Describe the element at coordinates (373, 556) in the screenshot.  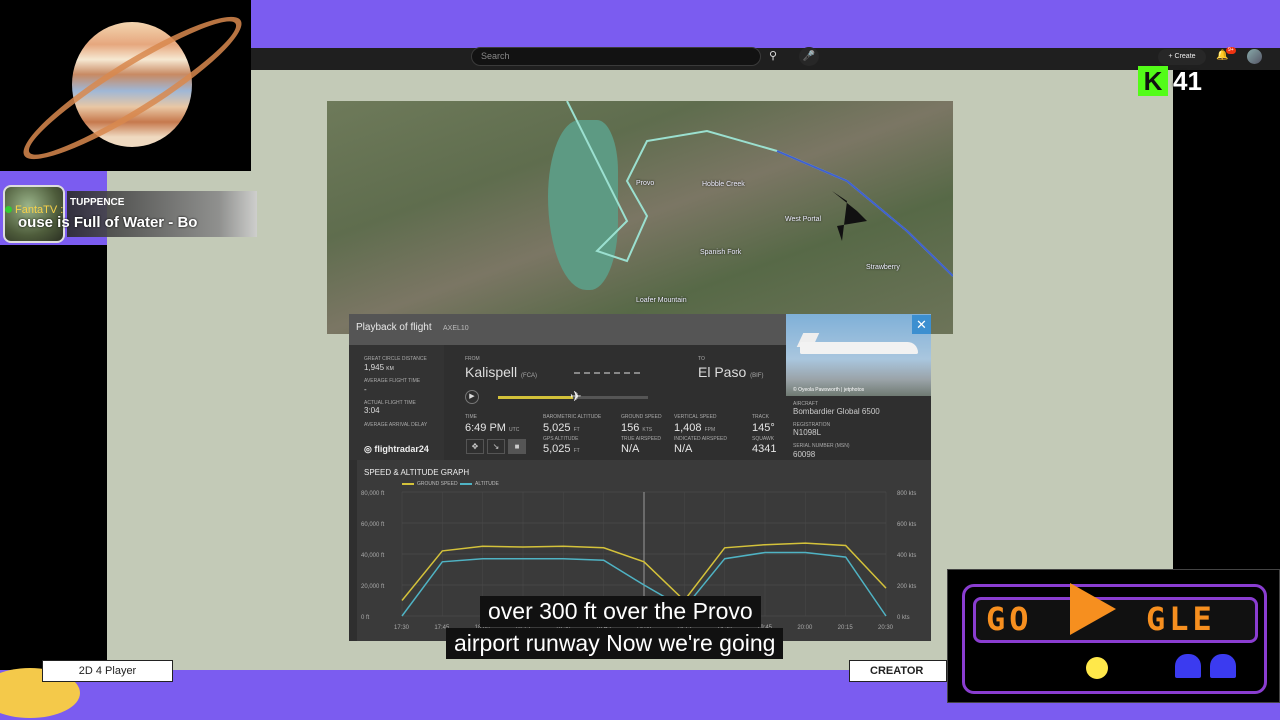
I see `y-left-tick-label: 40,000 ft` at that location.